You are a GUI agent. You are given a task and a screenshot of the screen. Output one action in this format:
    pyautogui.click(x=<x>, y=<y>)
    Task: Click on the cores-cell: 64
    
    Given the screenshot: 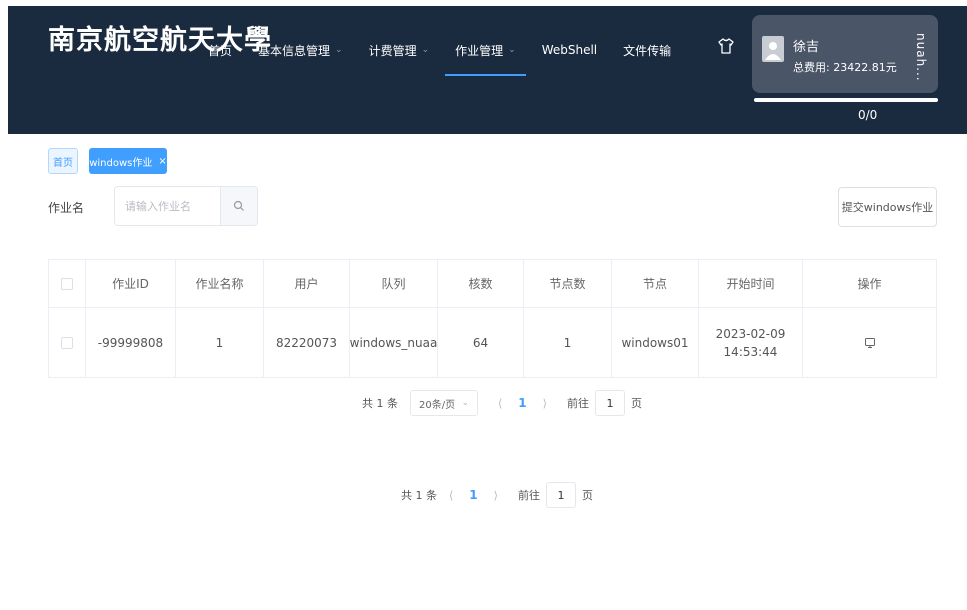 What is the action you would take?
    pyautogui.click(x=481, y=342)
    